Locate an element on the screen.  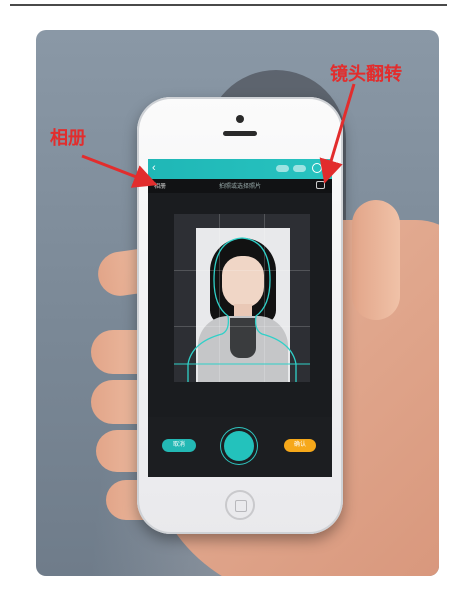
flip-arrow is located at coordinates (337, 133).